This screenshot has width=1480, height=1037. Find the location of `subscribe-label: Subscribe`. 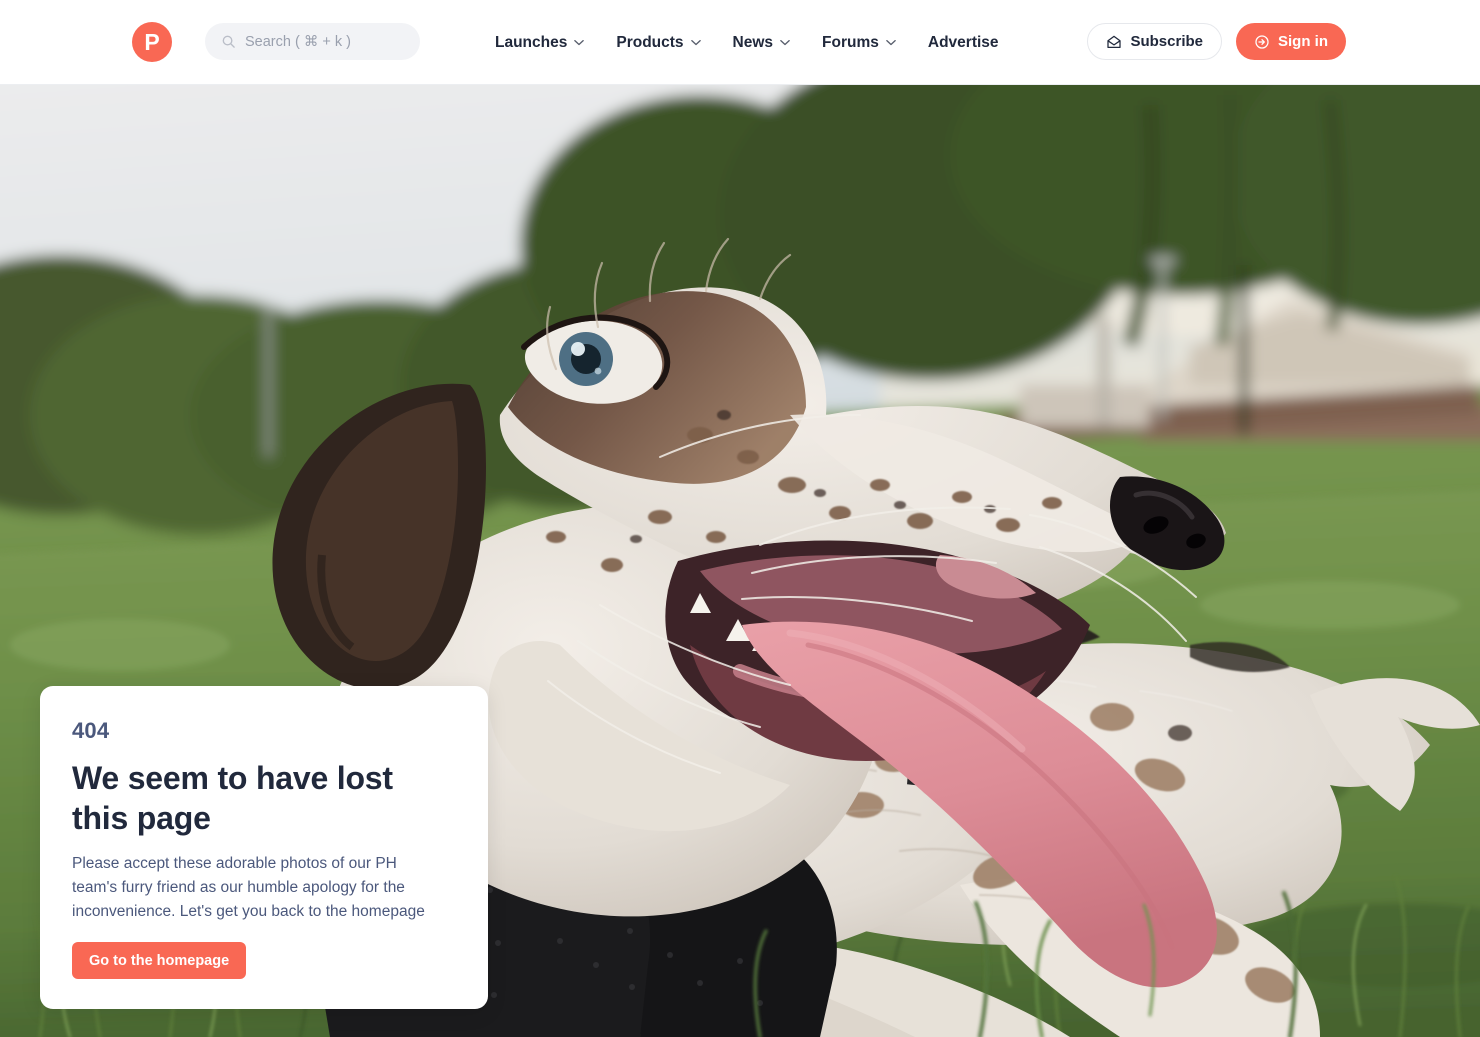

subscribe-label: Subscribe is located at coordinates (1166, 41).